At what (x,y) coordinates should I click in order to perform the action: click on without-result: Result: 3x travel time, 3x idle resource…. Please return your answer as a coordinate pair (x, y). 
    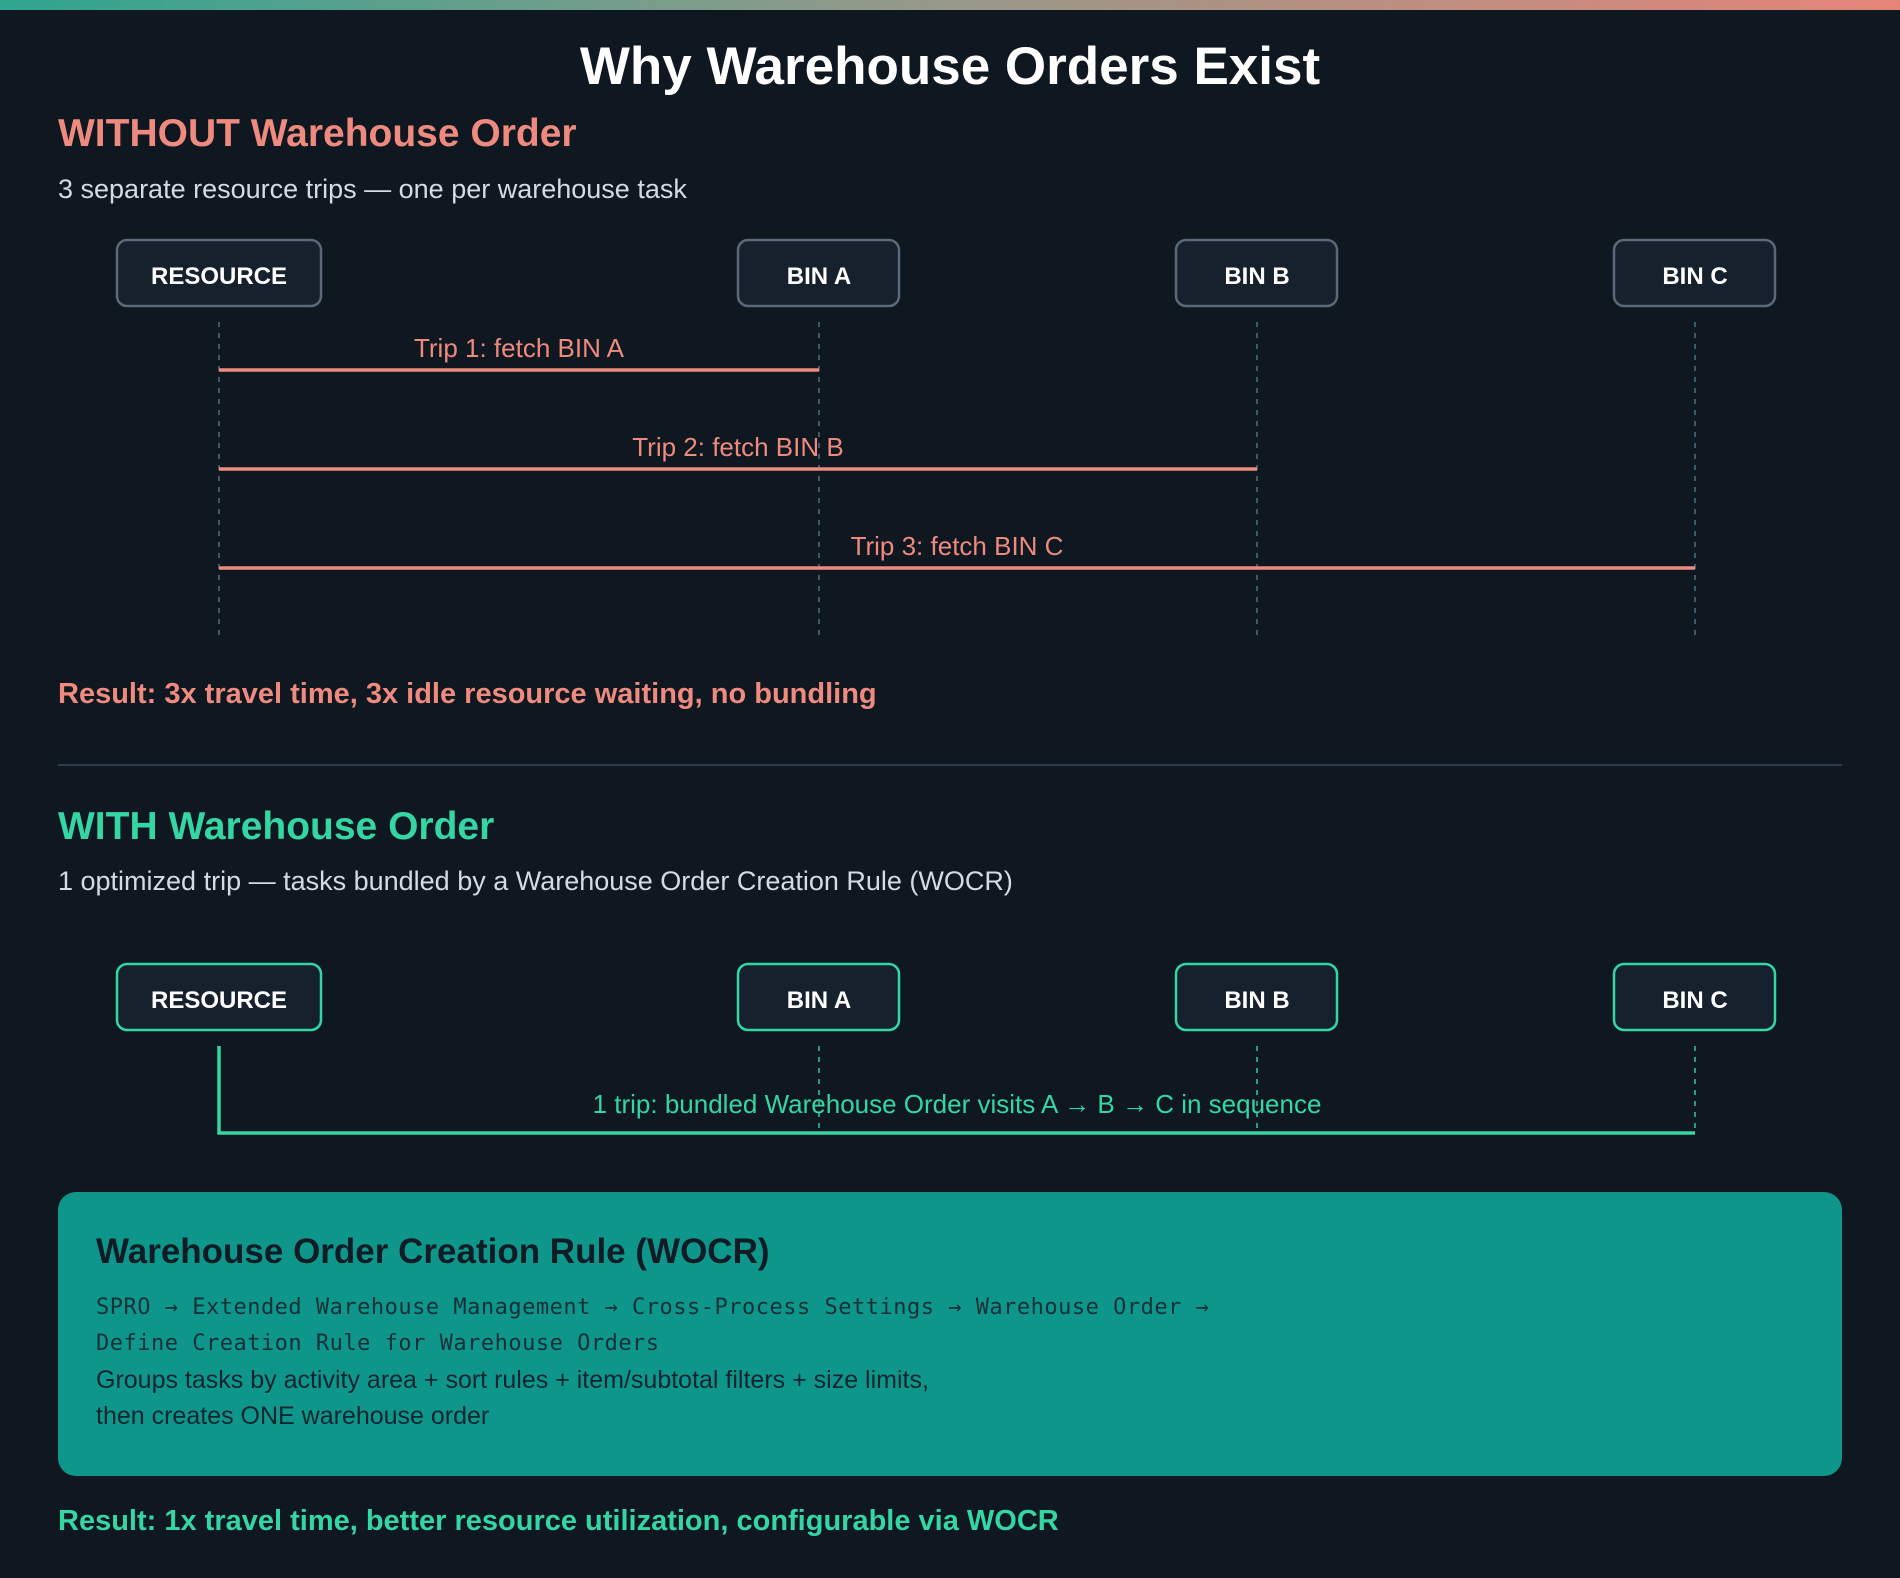
    Looking at the image, I should click on (467, 694).